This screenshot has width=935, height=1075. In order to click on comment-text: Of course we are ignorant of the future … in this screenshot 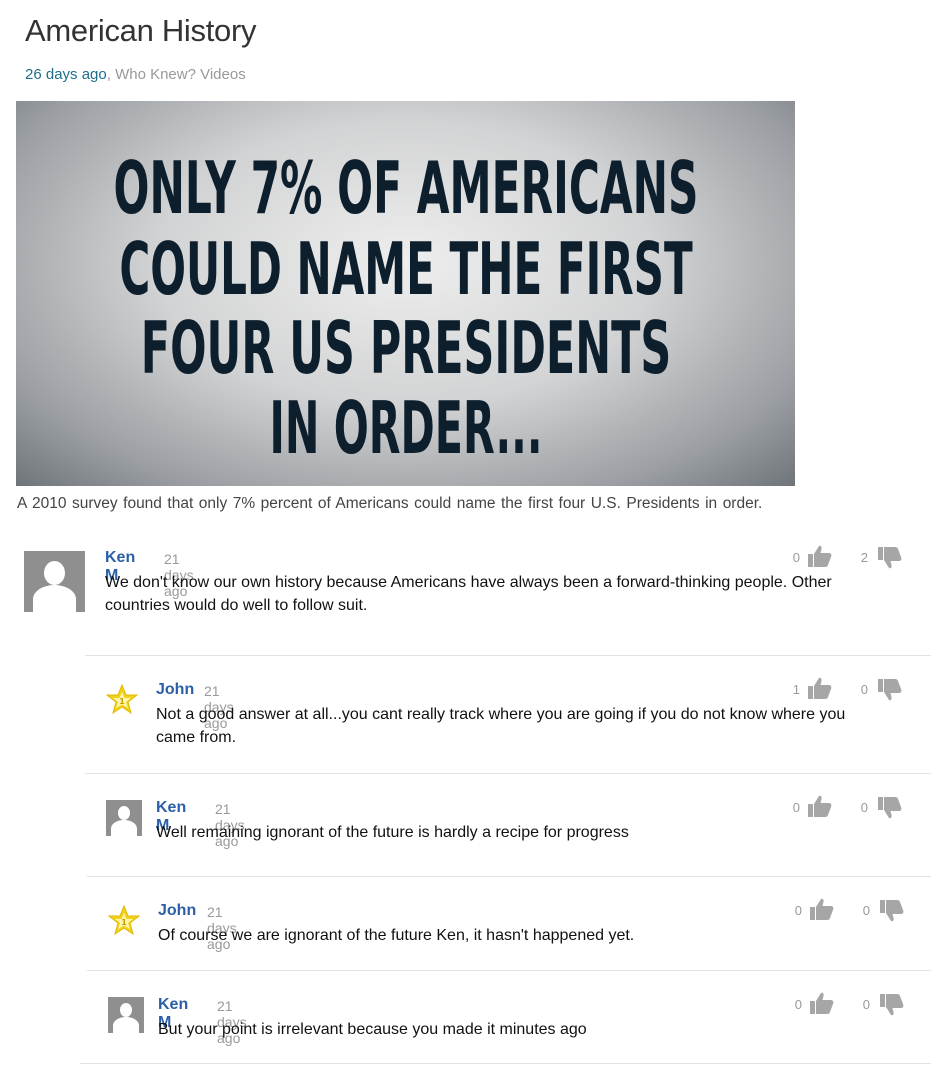, I will do `click(538, 935)`.